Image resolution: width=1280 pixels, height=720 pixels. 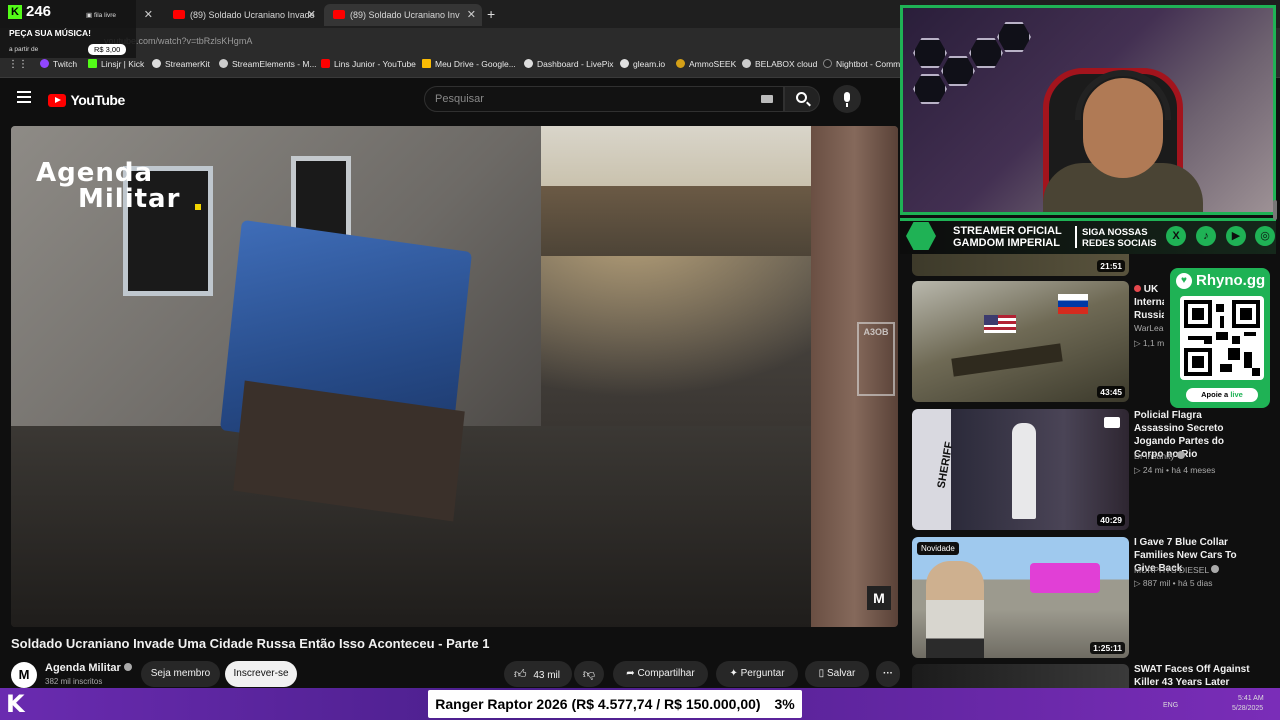 I want to click on instagram-social-icon: ◎, so click(x=1265, y=236).